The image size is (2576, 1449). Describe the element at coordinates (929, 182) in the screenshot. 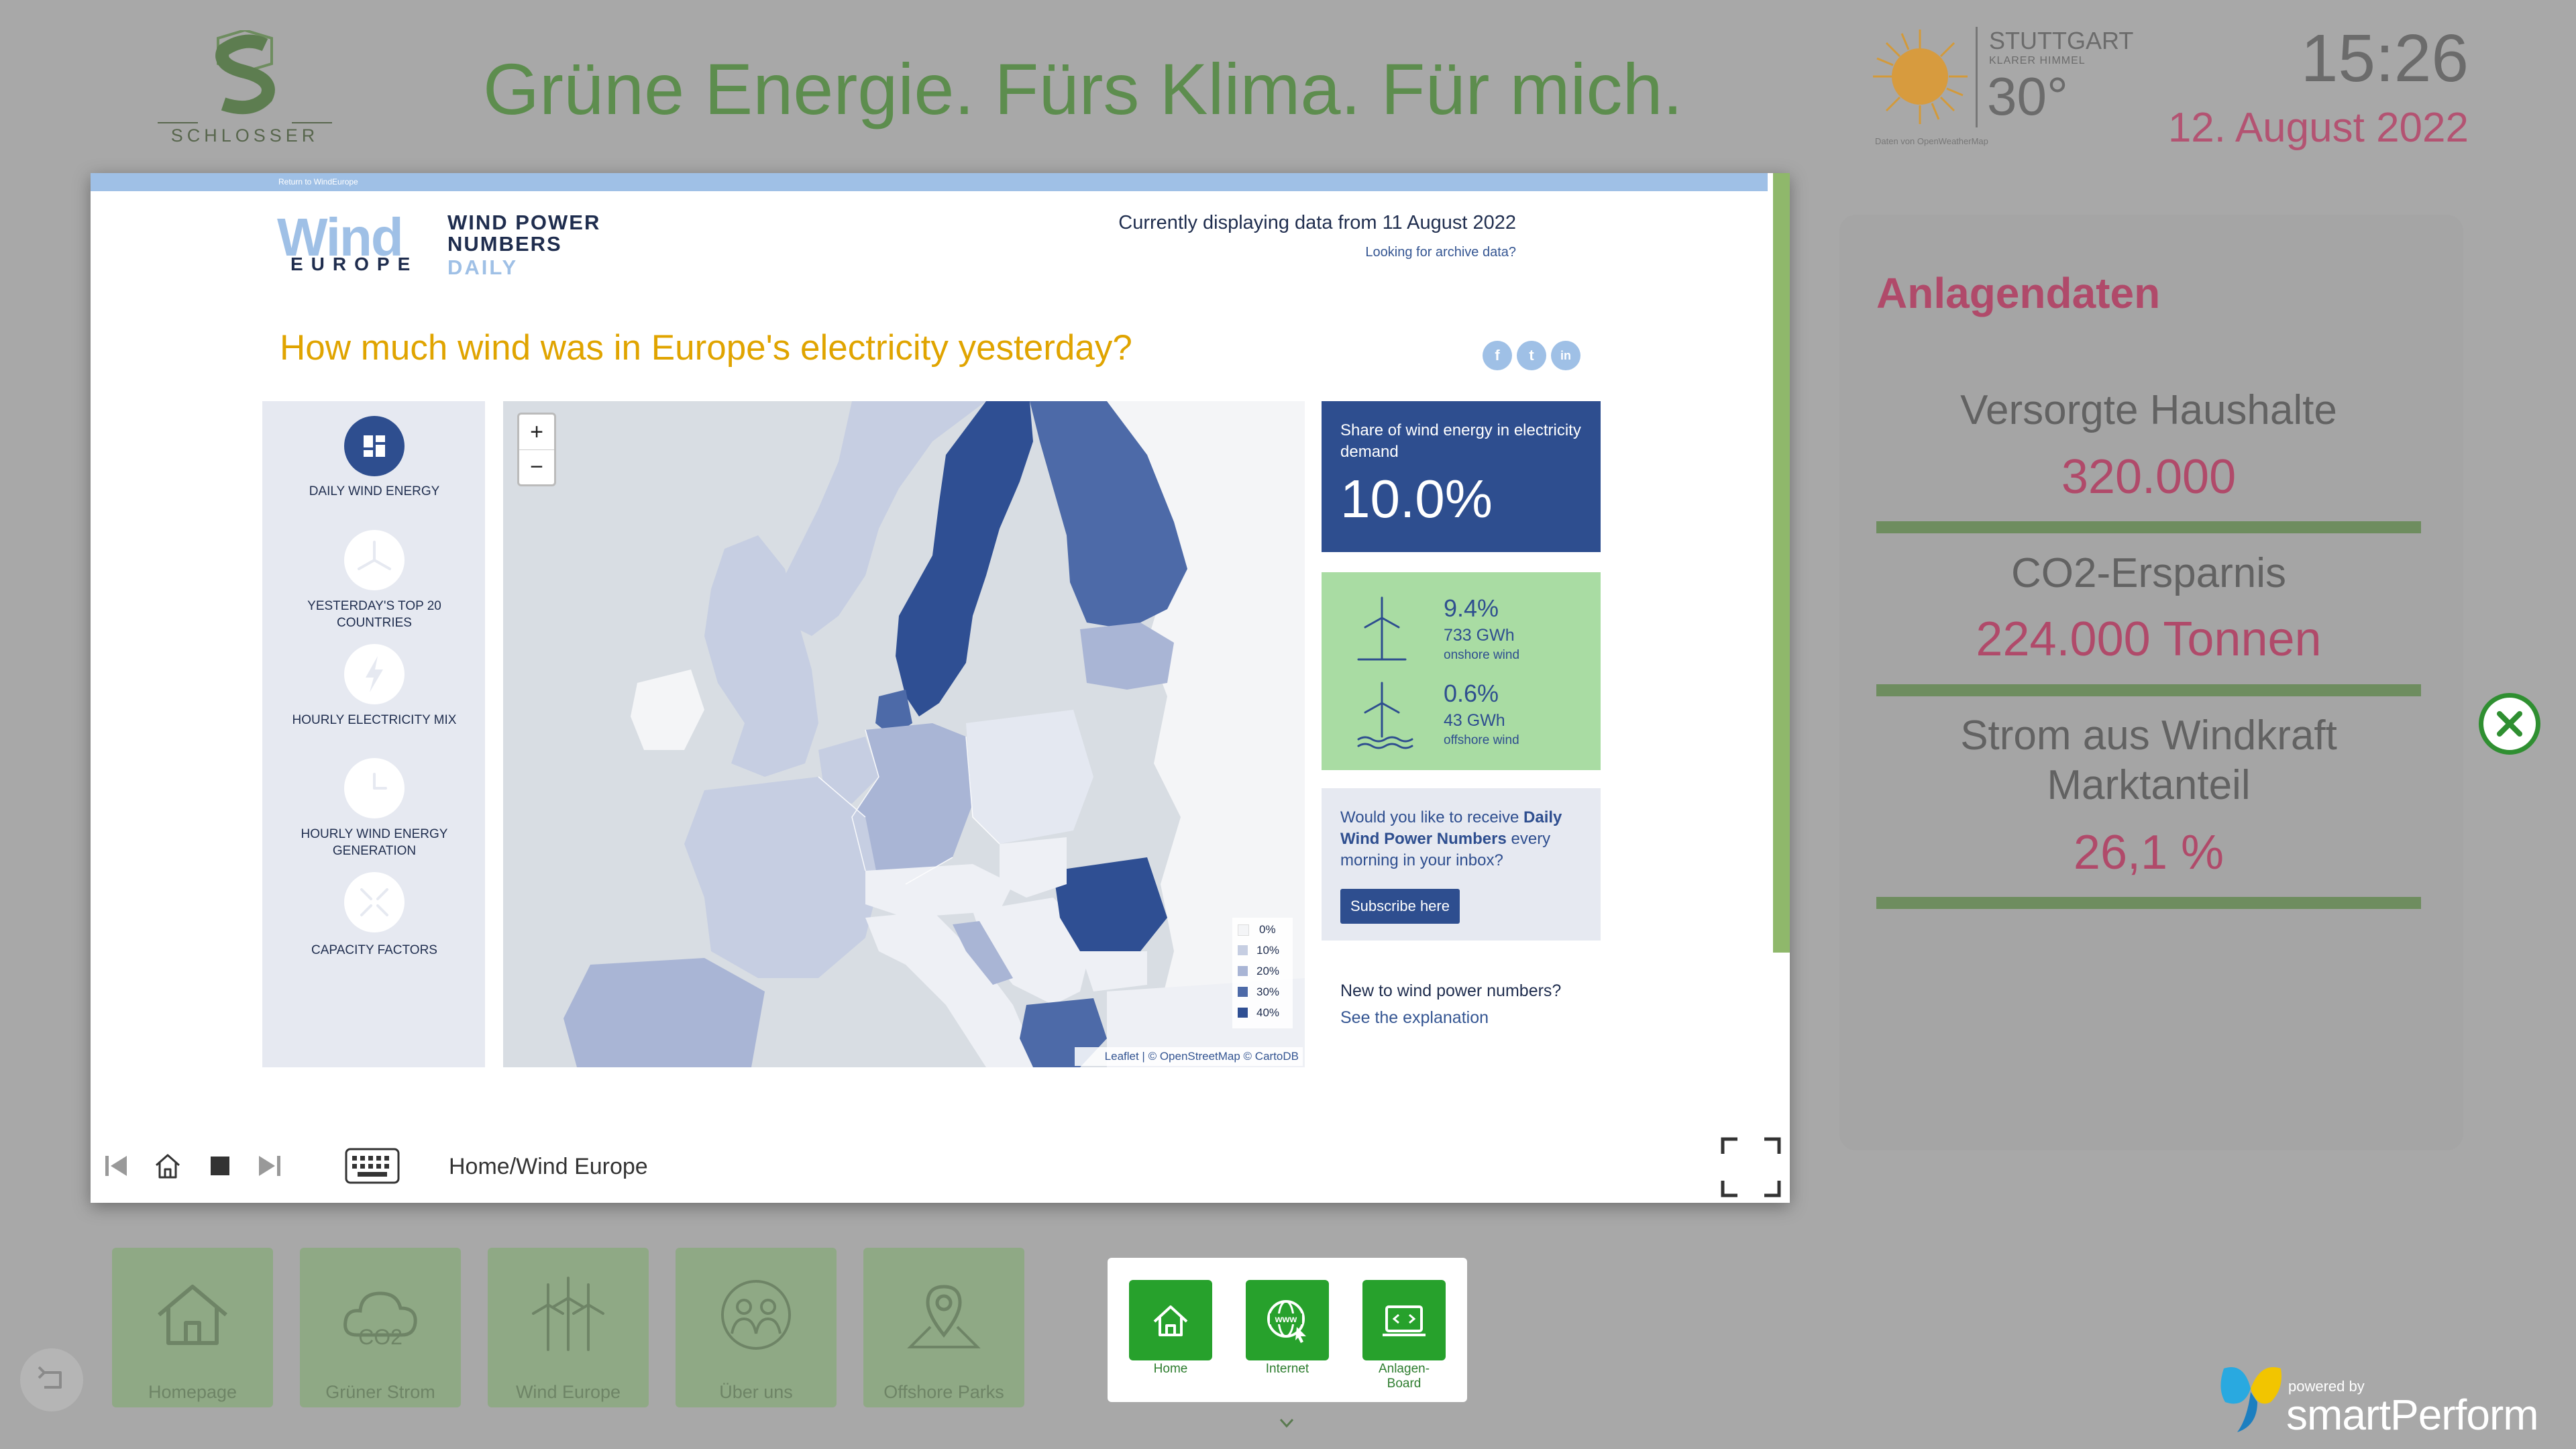

I see `return-bar: Return to WindEurope` at that location.